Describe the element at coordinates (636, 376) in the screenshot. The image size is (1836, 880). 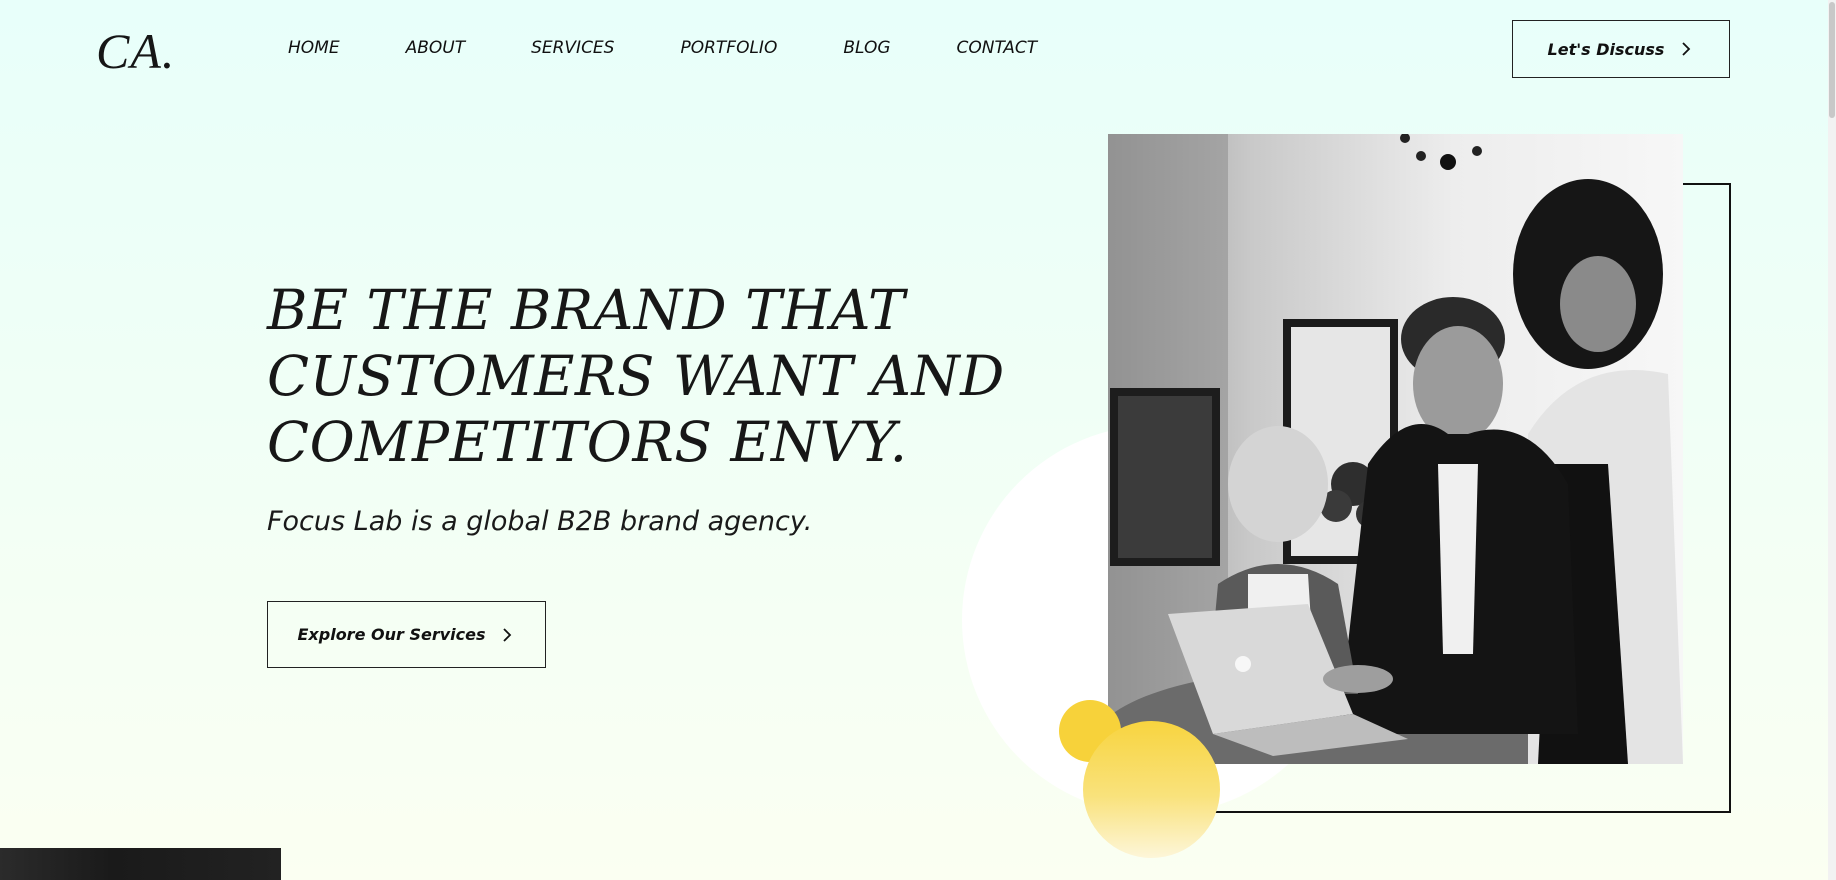
I see `hero-title-line-2: CUSTOMERS WANT AND` at that location.